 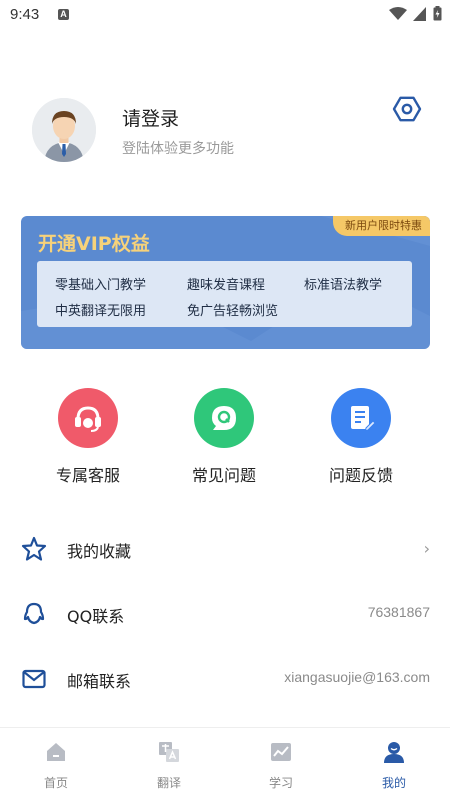 What do you see at coordinates (225, 764) in the screenshot?
I see `bottom-tab-bar: 首页 翻译 学习 我的` at bounding box center [225, 764].